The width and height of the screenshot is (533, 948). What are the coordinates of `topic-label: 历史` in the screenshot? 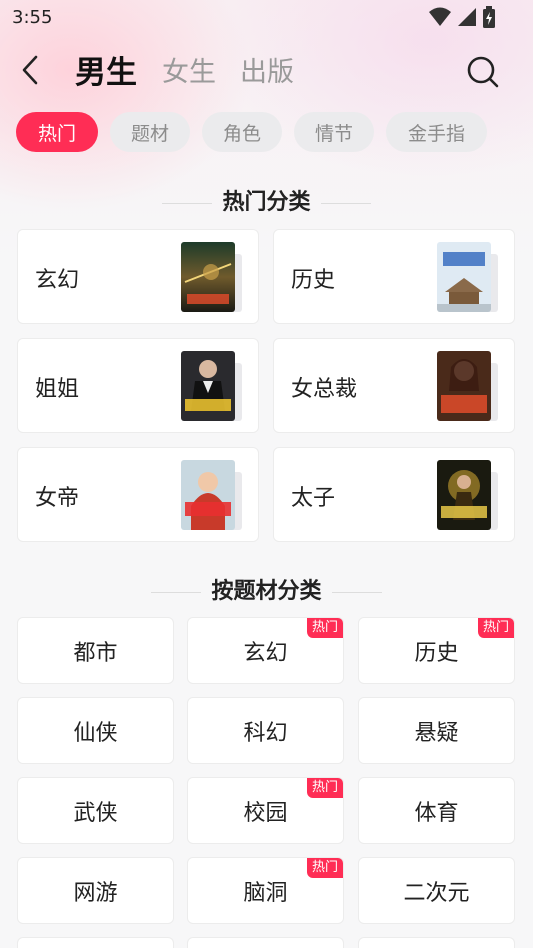 It's located at (436, 653).